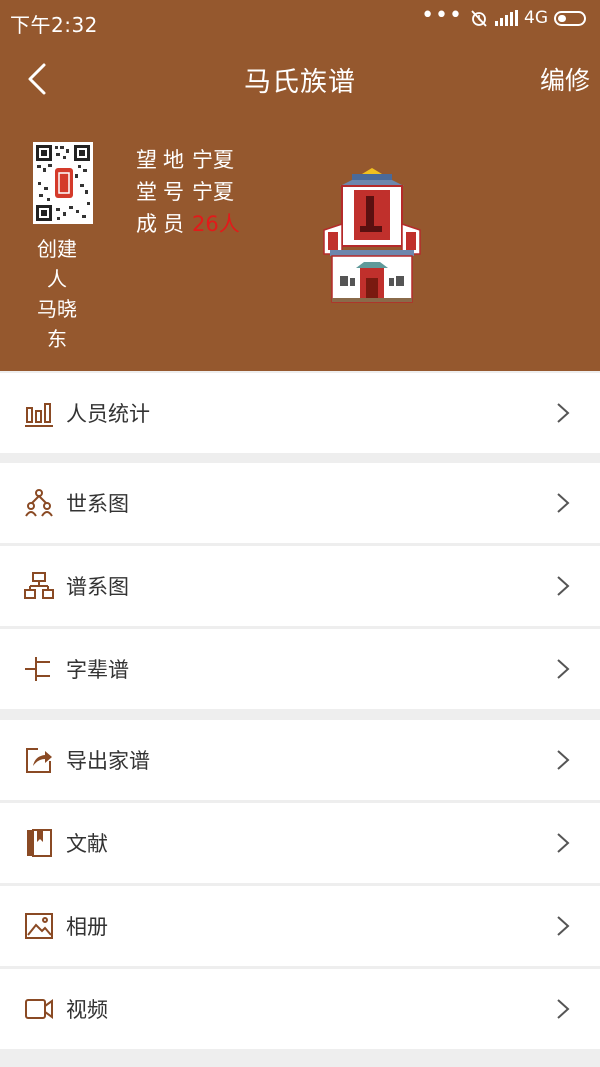  What do you see at coordinates (57, 249) in the screenshot?
I see `creator-line: 创建` at bounding box center [57, 249].